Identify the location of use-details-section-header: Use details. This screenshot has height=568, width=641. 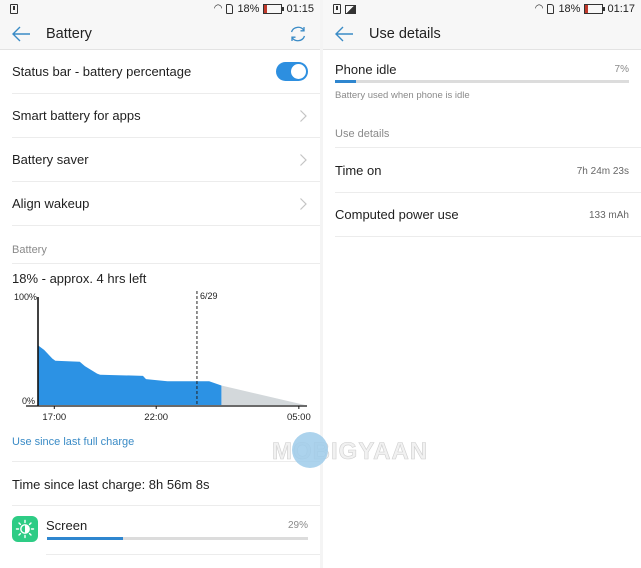
(488, 133).